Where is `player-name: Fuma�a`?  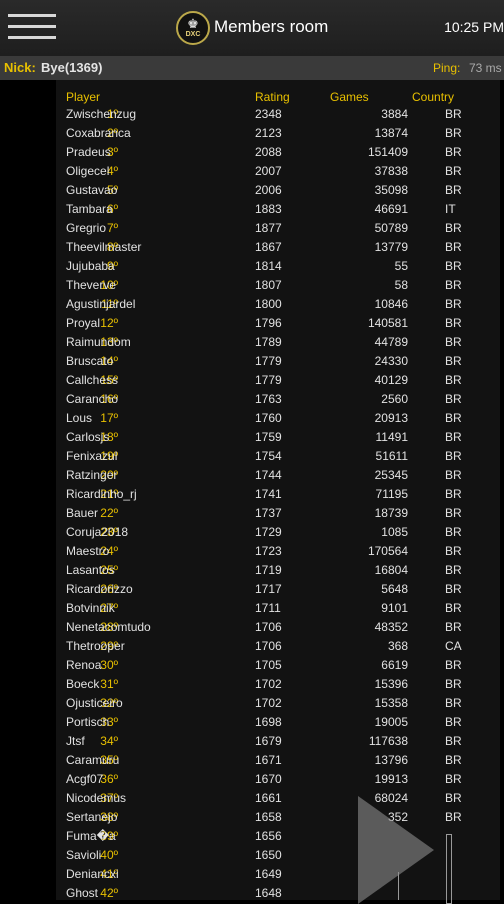 player-name: Fuma�a is located at coordinates (91, 836).